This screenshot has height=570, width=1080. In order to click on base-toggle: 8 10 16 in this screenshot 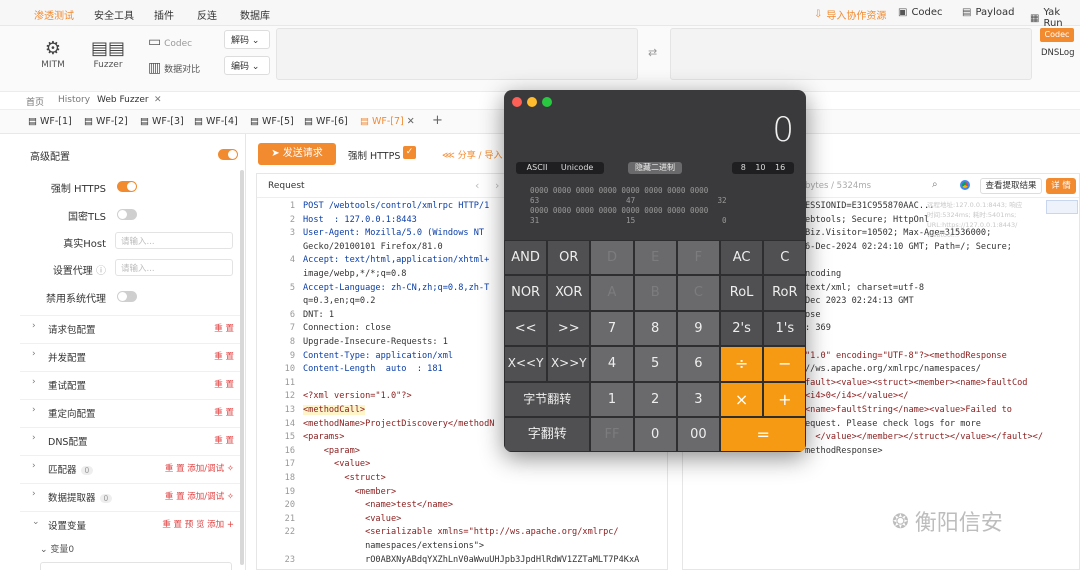, I will do `click(763, 168)`.